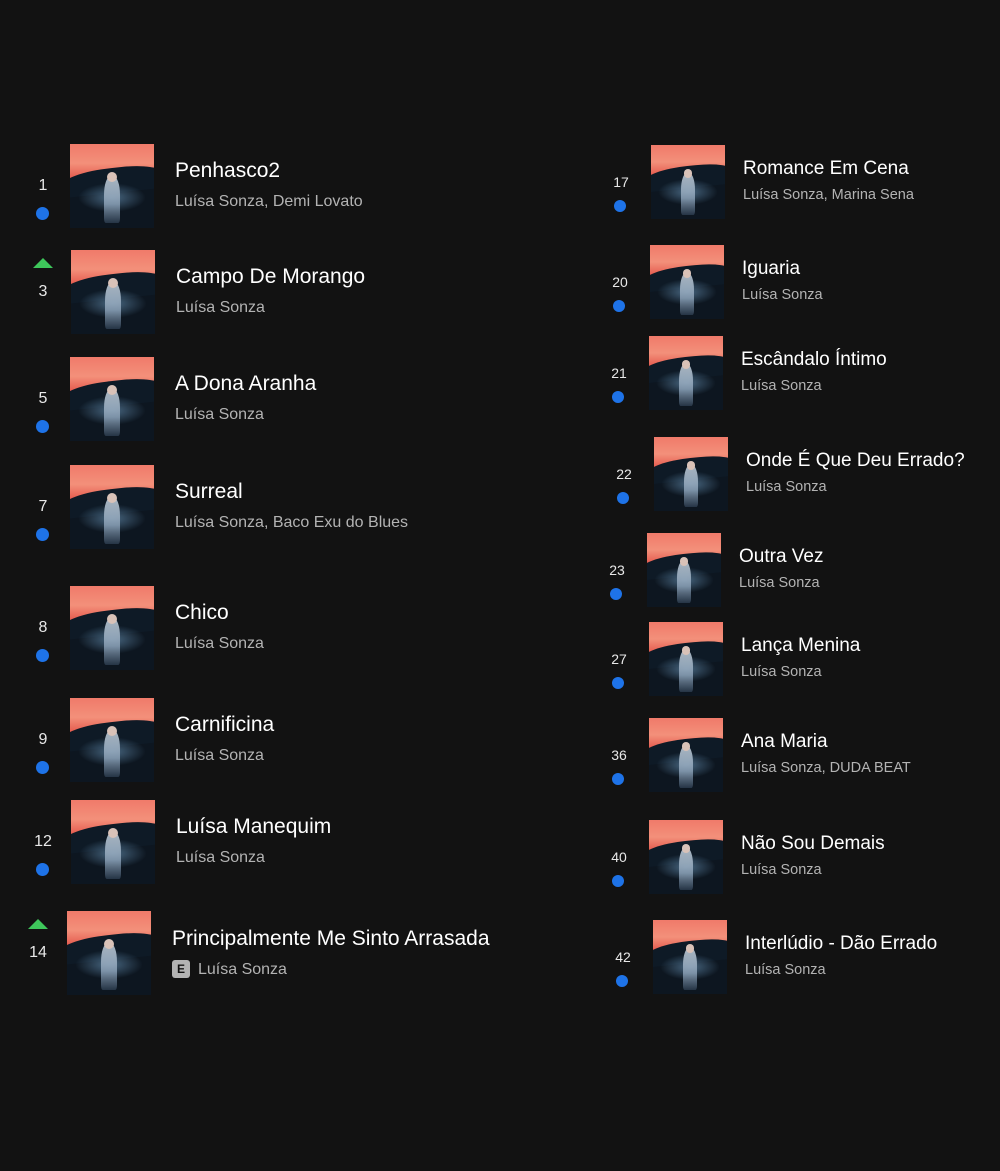 The height and width of the screenshot is (1171, 1000). I want to click on track-artist: Luísa Sonza, Baco Exu do Blues, so click(291, 523).